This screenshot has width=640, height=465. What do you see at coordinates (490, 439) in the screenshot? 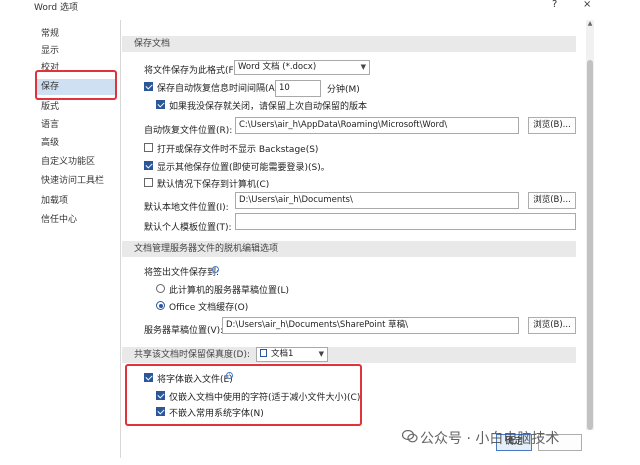
I see `watermark-text: 公众号 · 小白电脑技术` at bounding box center [490, 439].